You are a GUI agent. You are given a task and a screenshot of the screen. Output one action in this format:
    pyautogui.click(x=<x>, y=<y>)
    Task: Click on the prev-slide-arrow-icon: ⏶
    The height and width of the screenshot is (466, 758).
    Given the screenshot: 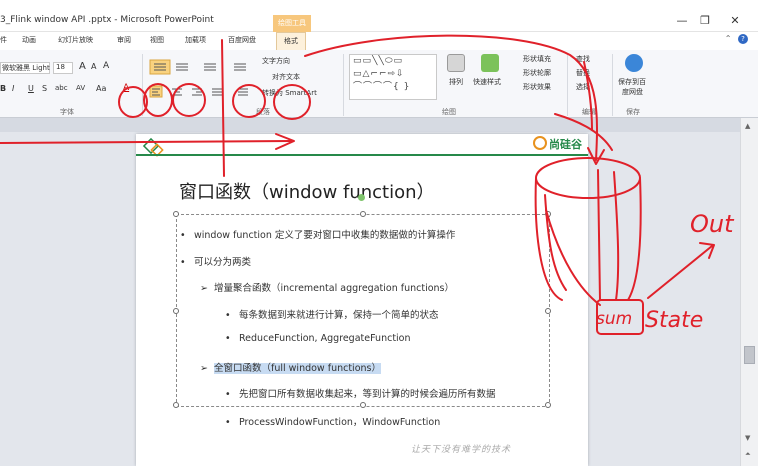 What is the action you would take?
    pyautogui.click(x=748, y=454)
    